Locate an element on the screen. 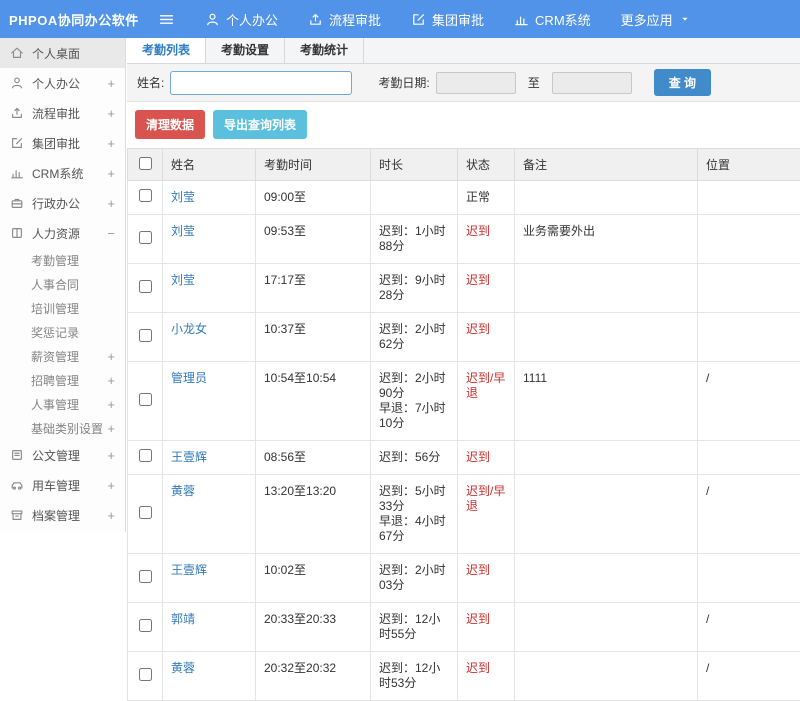 The height and width of the screenshot is (701, 800). attendance-time: 20:33至20:33 is located at coordinates (300, 619).